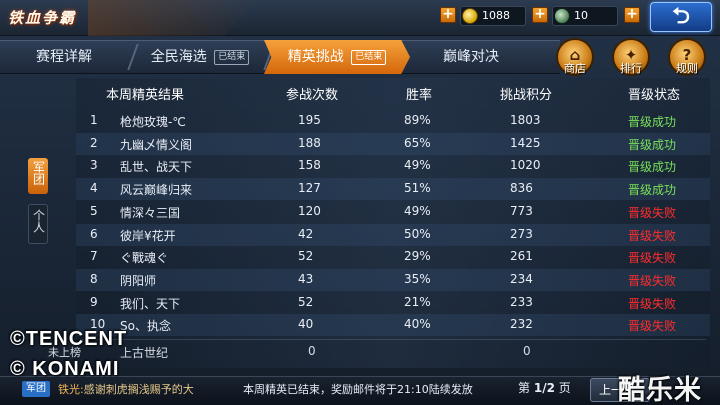  Describe the element at coordinates (309, 165) in the screenshot. I see `battles-cell: 158` at that location.